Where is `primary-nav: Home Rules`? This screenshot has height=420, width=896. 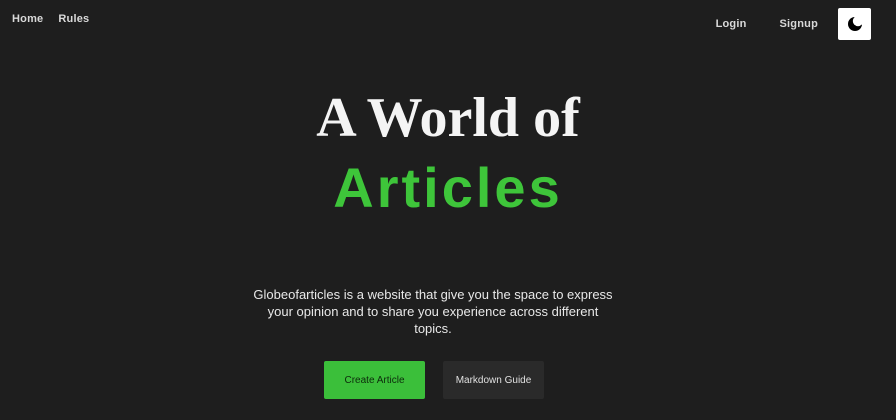 primary-nav: Home Rules is located at coordinates (50, 19).